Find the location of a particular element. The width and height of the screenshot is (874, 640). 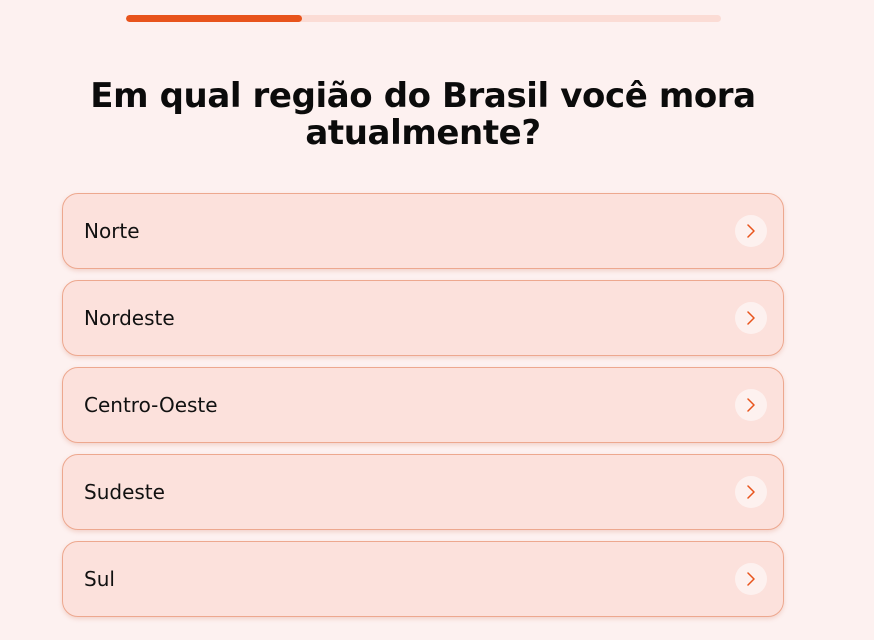

option-sudeste: Sudeste is located at coordinates (423, 492).